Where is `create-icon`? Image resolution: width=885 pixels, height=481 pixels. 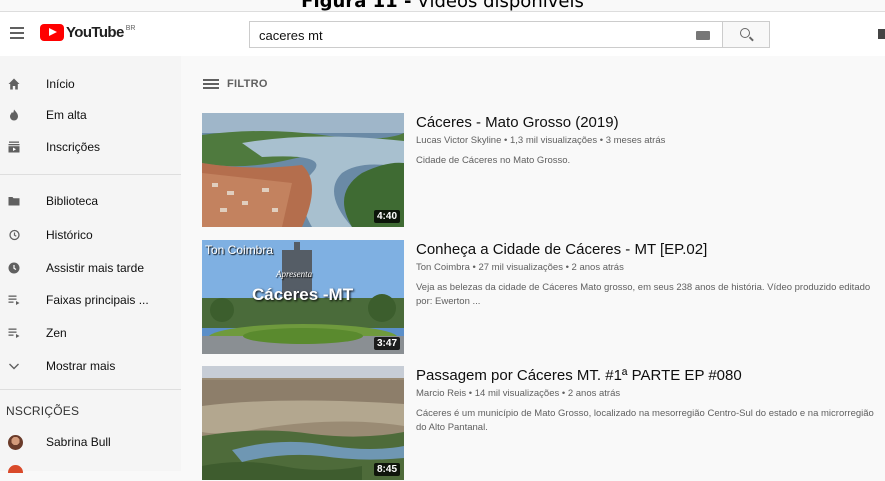
create-icon is located at coordinates (881, 34).